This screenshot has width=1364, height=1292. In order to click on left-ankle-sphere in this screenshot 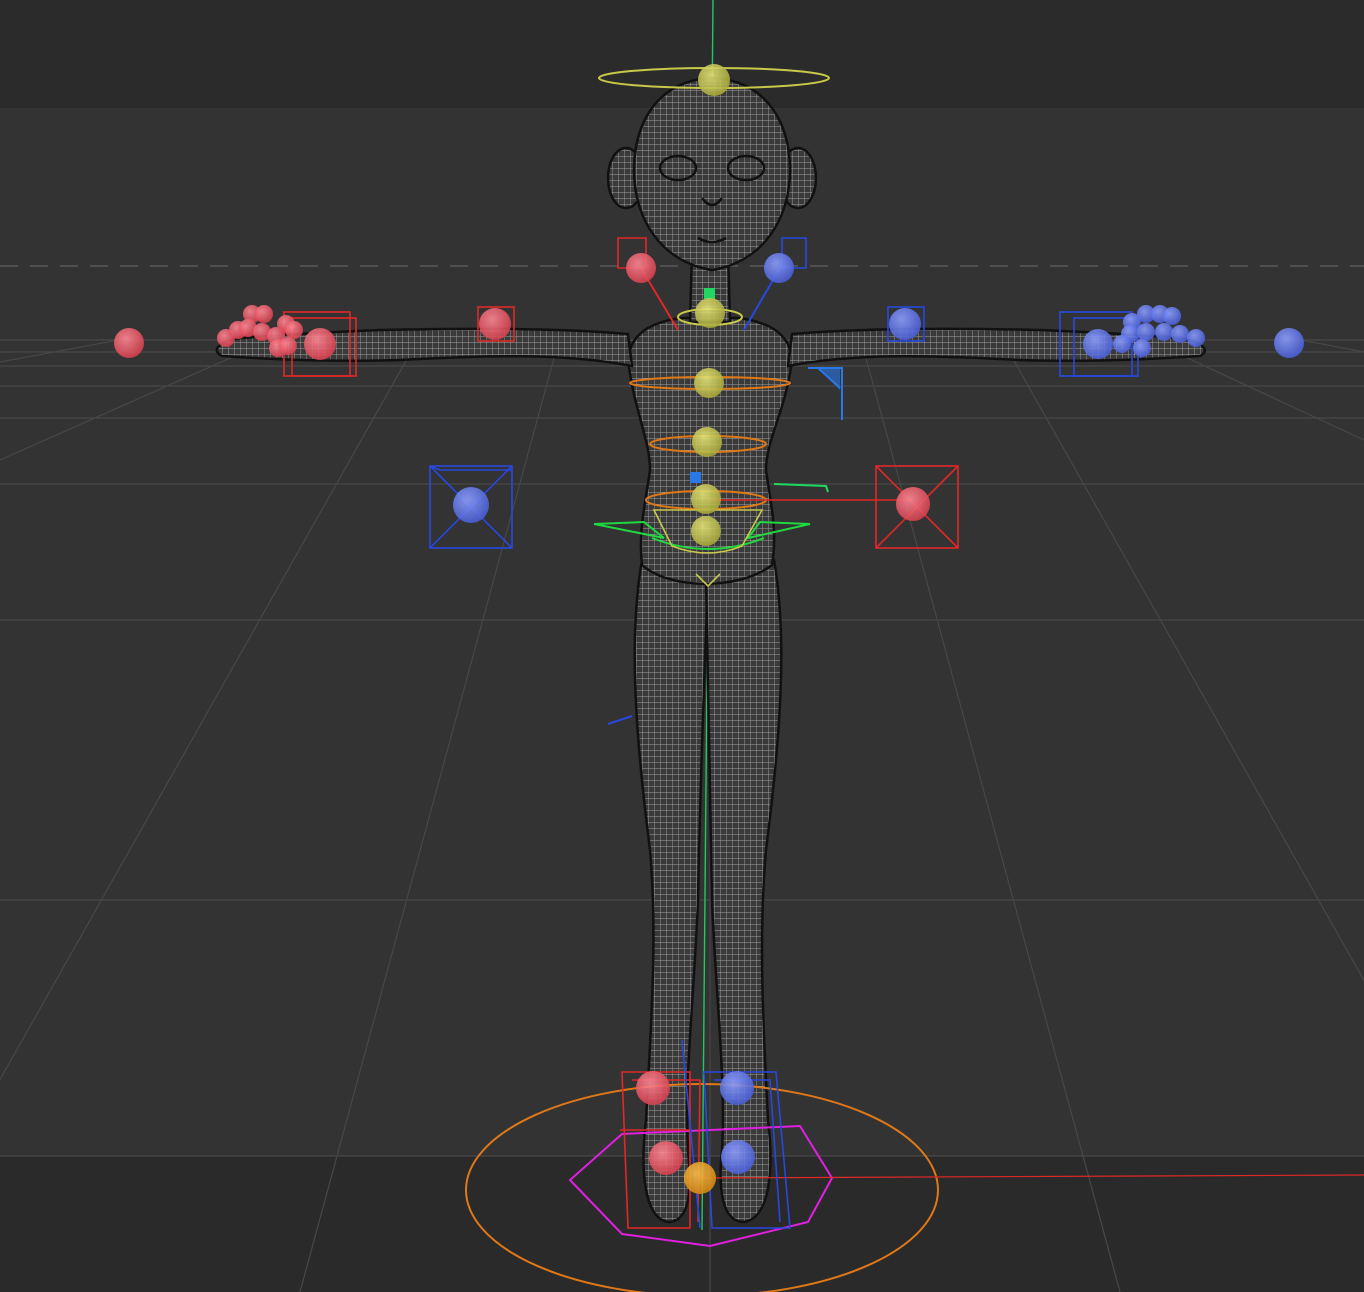, I will do `click(666, 1158)`.